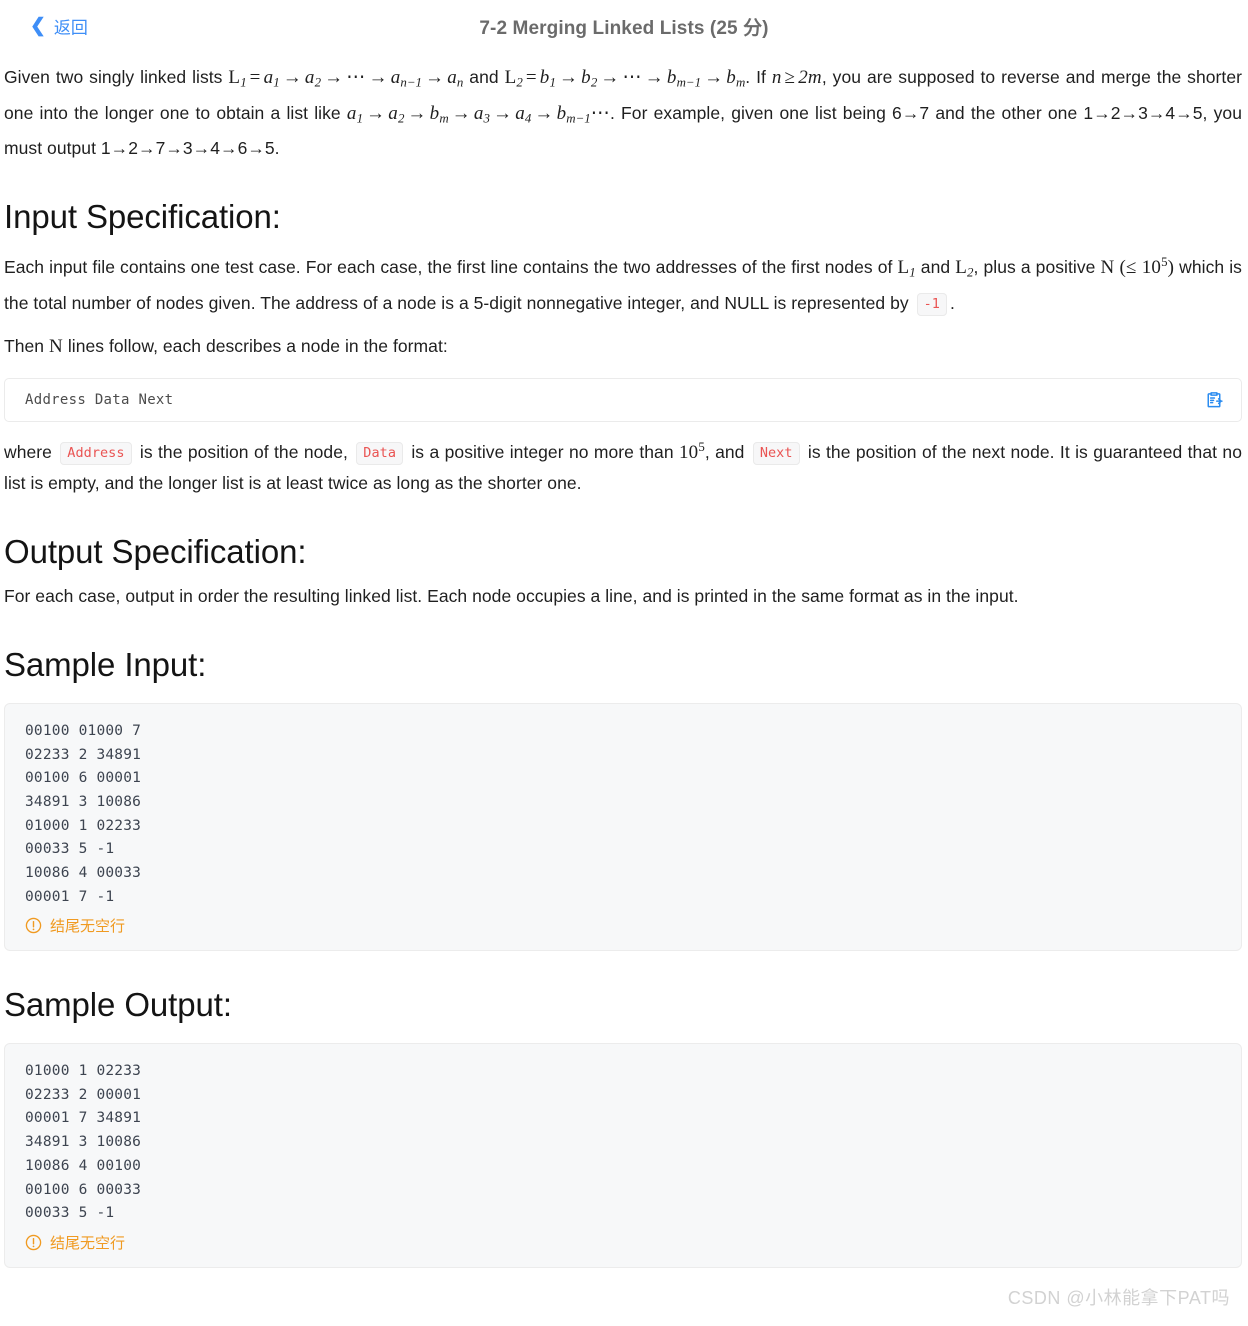 Image resolution: width=1248 pixels, height=1326 pixels. Describe the element at coordinates (70, 28) in the screenshot. I see `back-button-label: 返回` at that location.